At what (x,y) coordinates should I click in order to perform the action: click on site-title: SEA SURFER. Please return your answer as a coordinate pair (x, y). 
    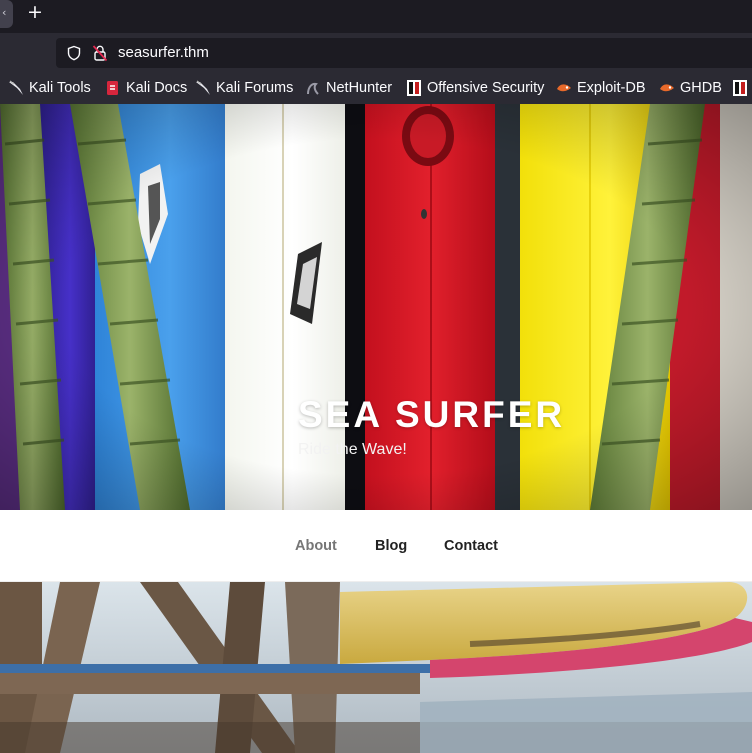
    Looking at the image, I should click on (431, 415).